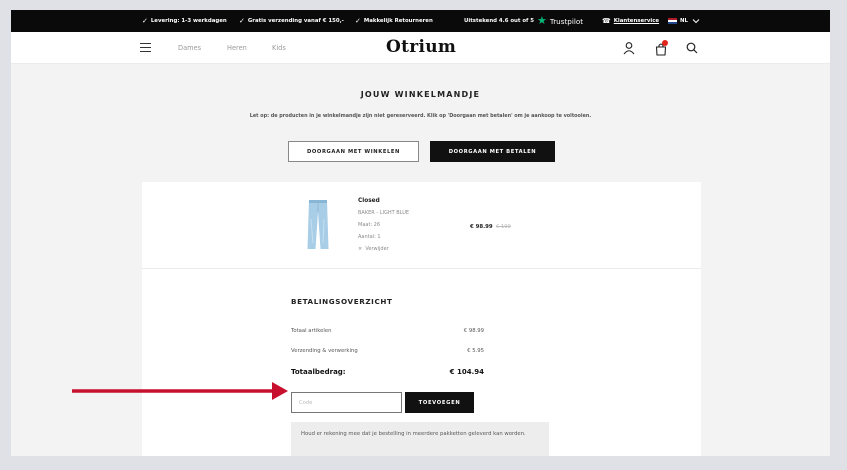 The width and height of the screenshot is (847, 470). What do you see at coordinates (394, 21) in the screenshot?
I see `usp-returns: ✓ Makkelijk Retourneren` at bounding box center [394, 21].